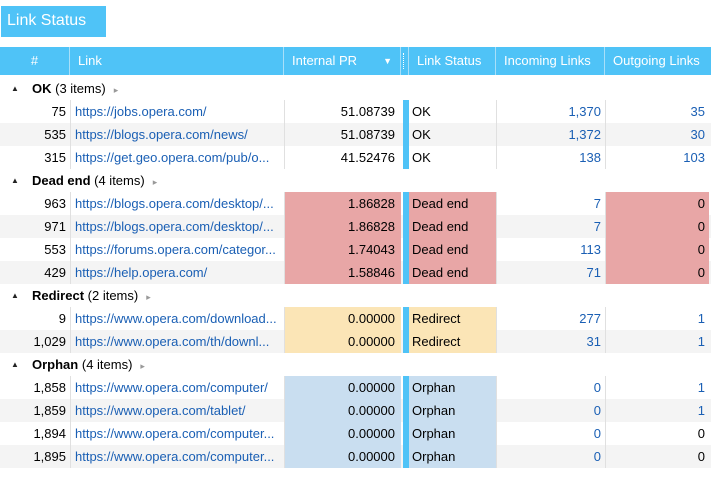 The width and height of the screenshot is (711, 477). What do you see at coordinates (42, 88) in the screenshot?
I see `group-name: OK` at bounding box center [42, 88].